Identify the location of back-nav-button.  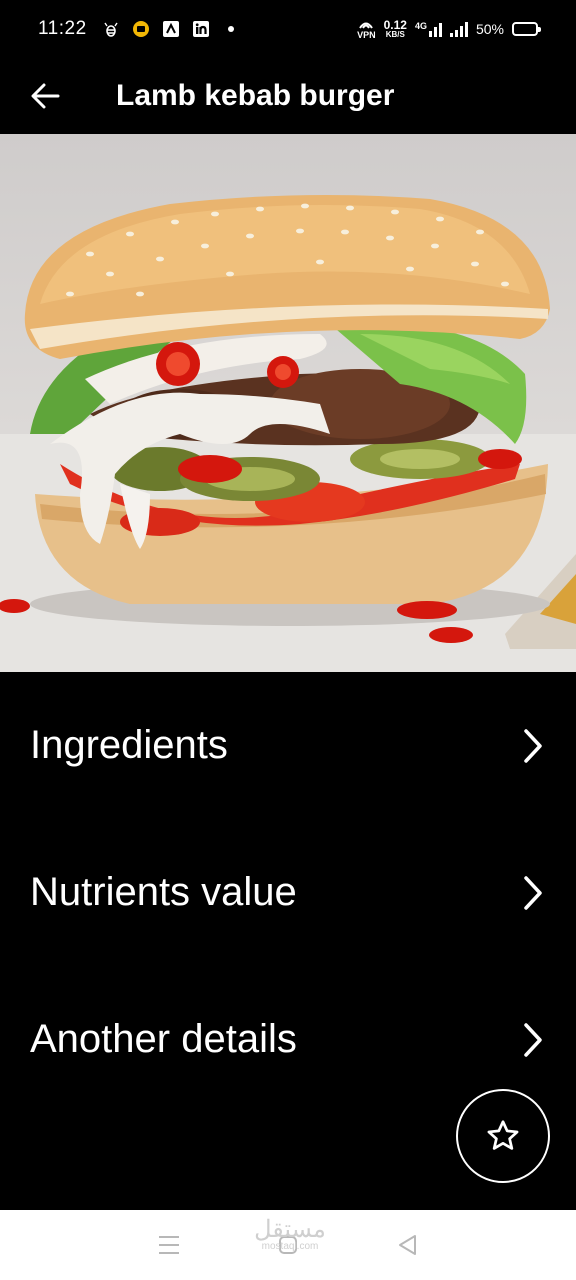
(407, 1245).